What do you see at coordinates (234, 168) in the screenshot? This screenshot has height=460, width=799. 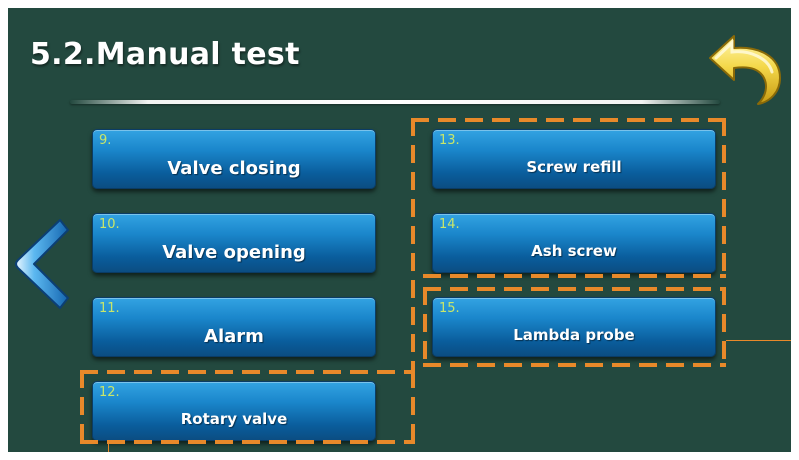 I see `button-label: Valve closing` at bounding box center [234, 168].